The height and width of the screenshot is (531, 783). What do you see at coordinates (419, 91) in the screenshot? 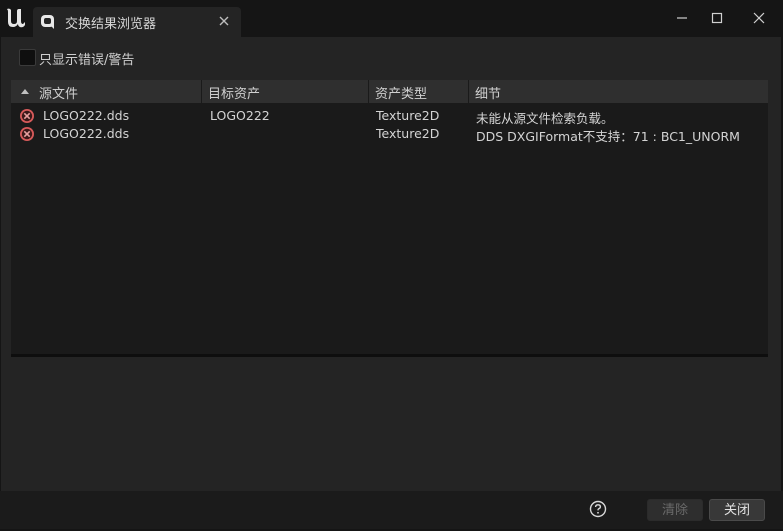
I see `column-header-type: 资产类型` at bounding box center [419, 91].